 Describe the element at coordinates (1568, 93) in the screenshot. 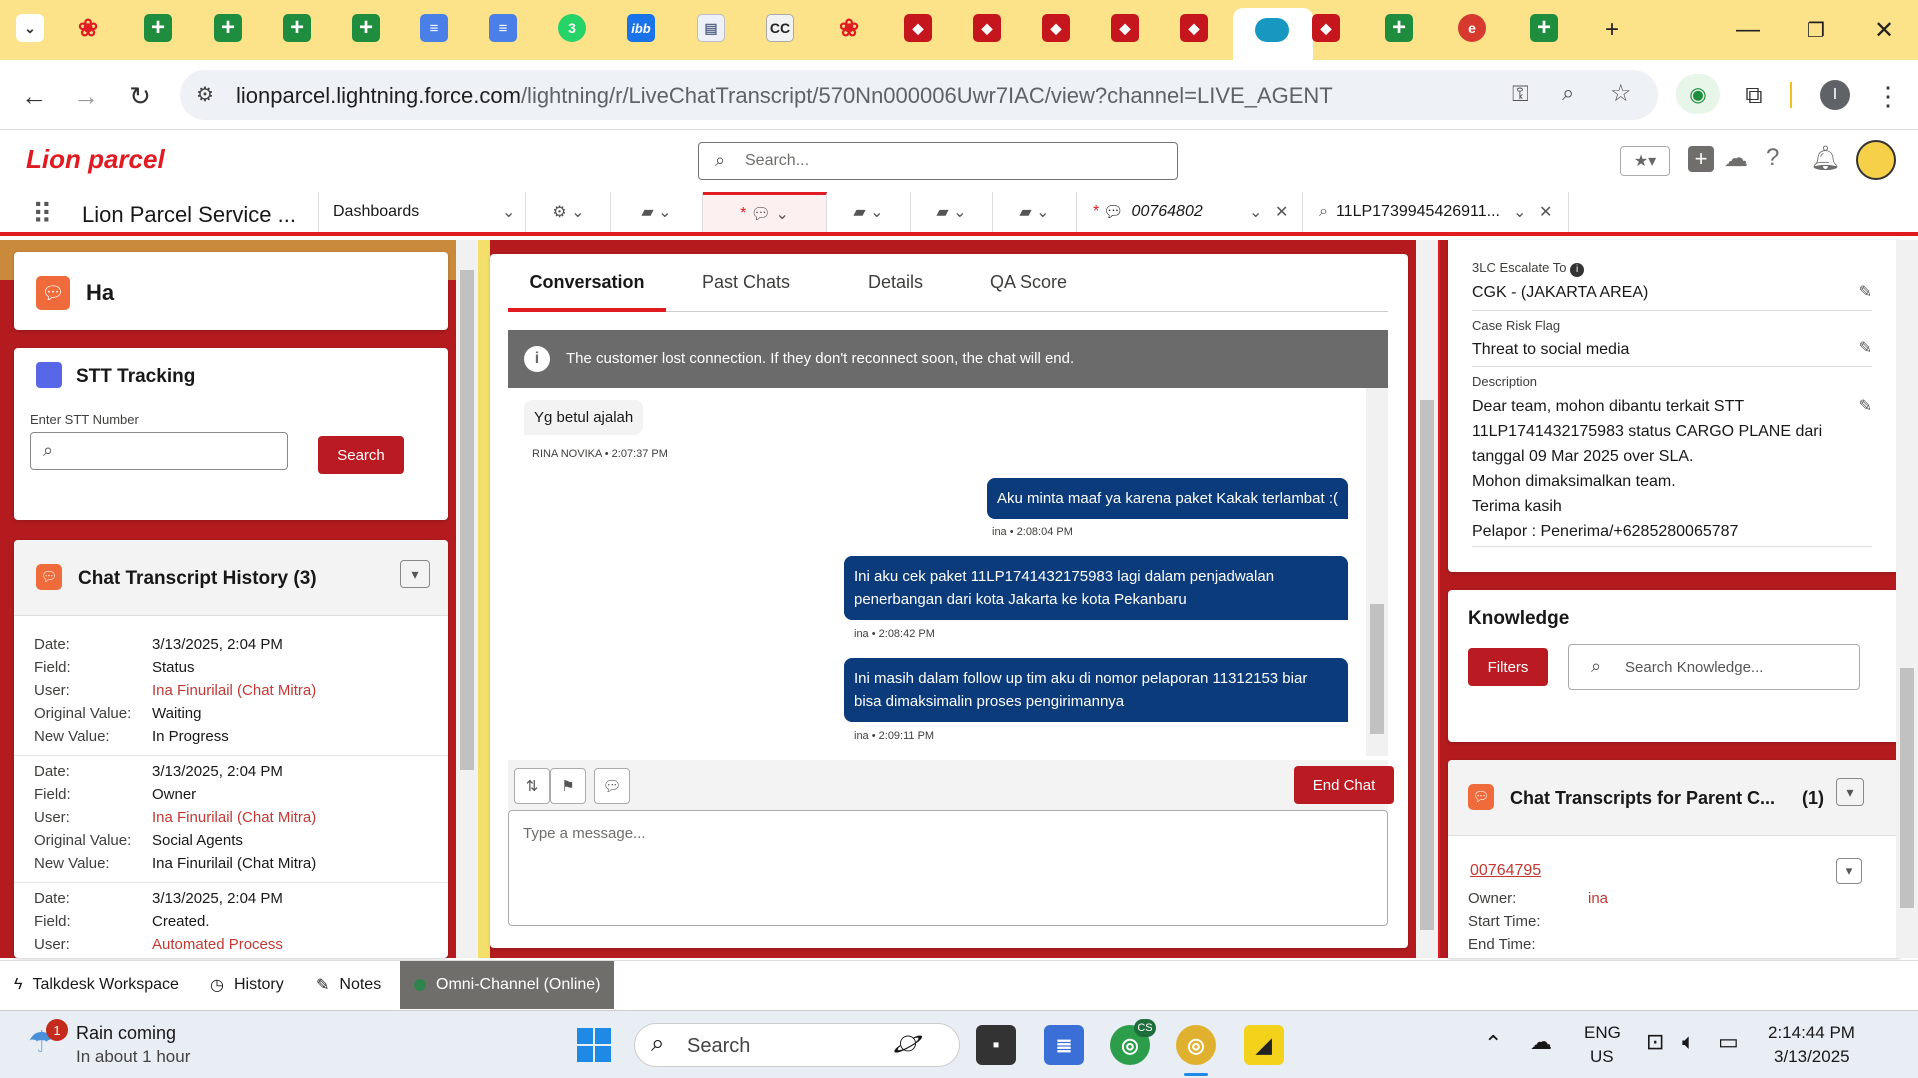

I see `zoom-icon: ⌕` at that location.